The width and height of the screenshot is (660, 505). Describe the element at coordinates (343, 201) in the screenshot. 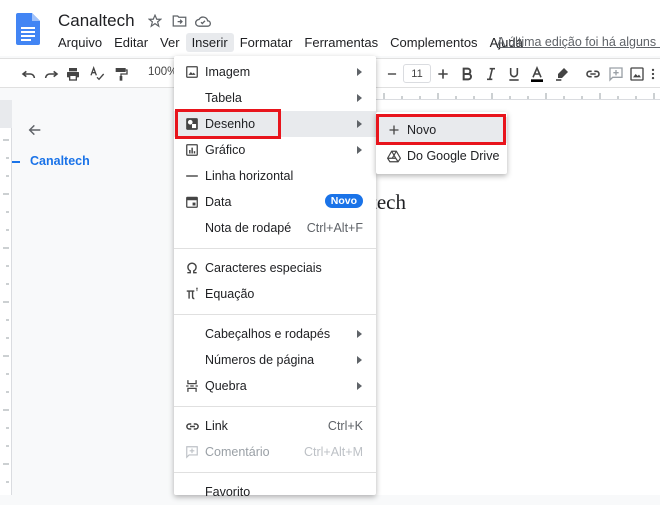

I see `new-badge: Novo` at that location.